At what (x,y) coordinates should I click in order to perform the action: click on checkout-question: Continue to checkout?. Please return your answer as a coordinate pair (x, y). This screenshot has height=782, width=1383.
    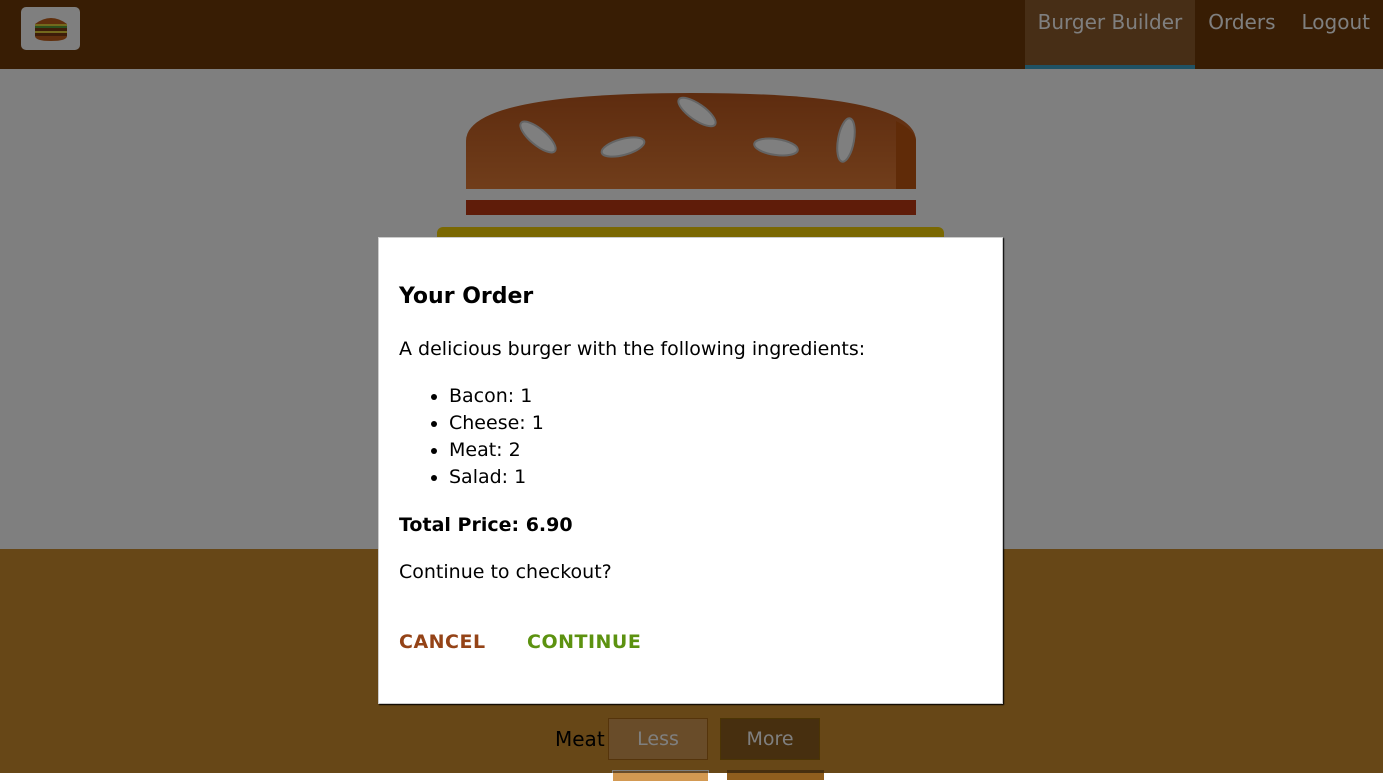
    Looking at the image, I should click on (505, 572).